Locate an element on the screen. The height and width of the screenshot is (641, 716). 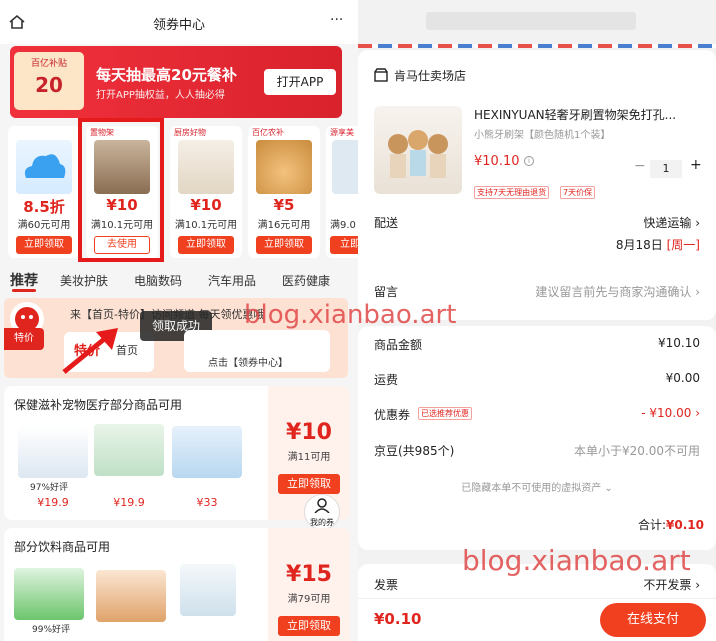
return-policy-tag: 支持7天无理由退货 is located at coordinates (512, 192).